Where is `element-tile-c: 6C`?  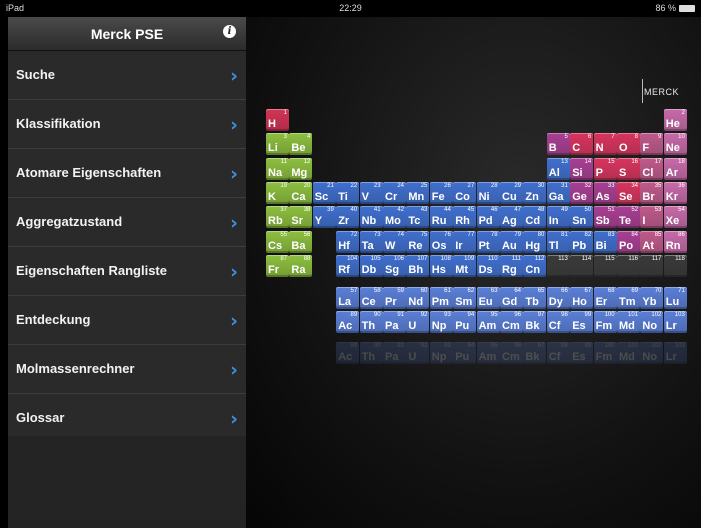
element-tile-c: 6C is located at coordinates (582, 144).